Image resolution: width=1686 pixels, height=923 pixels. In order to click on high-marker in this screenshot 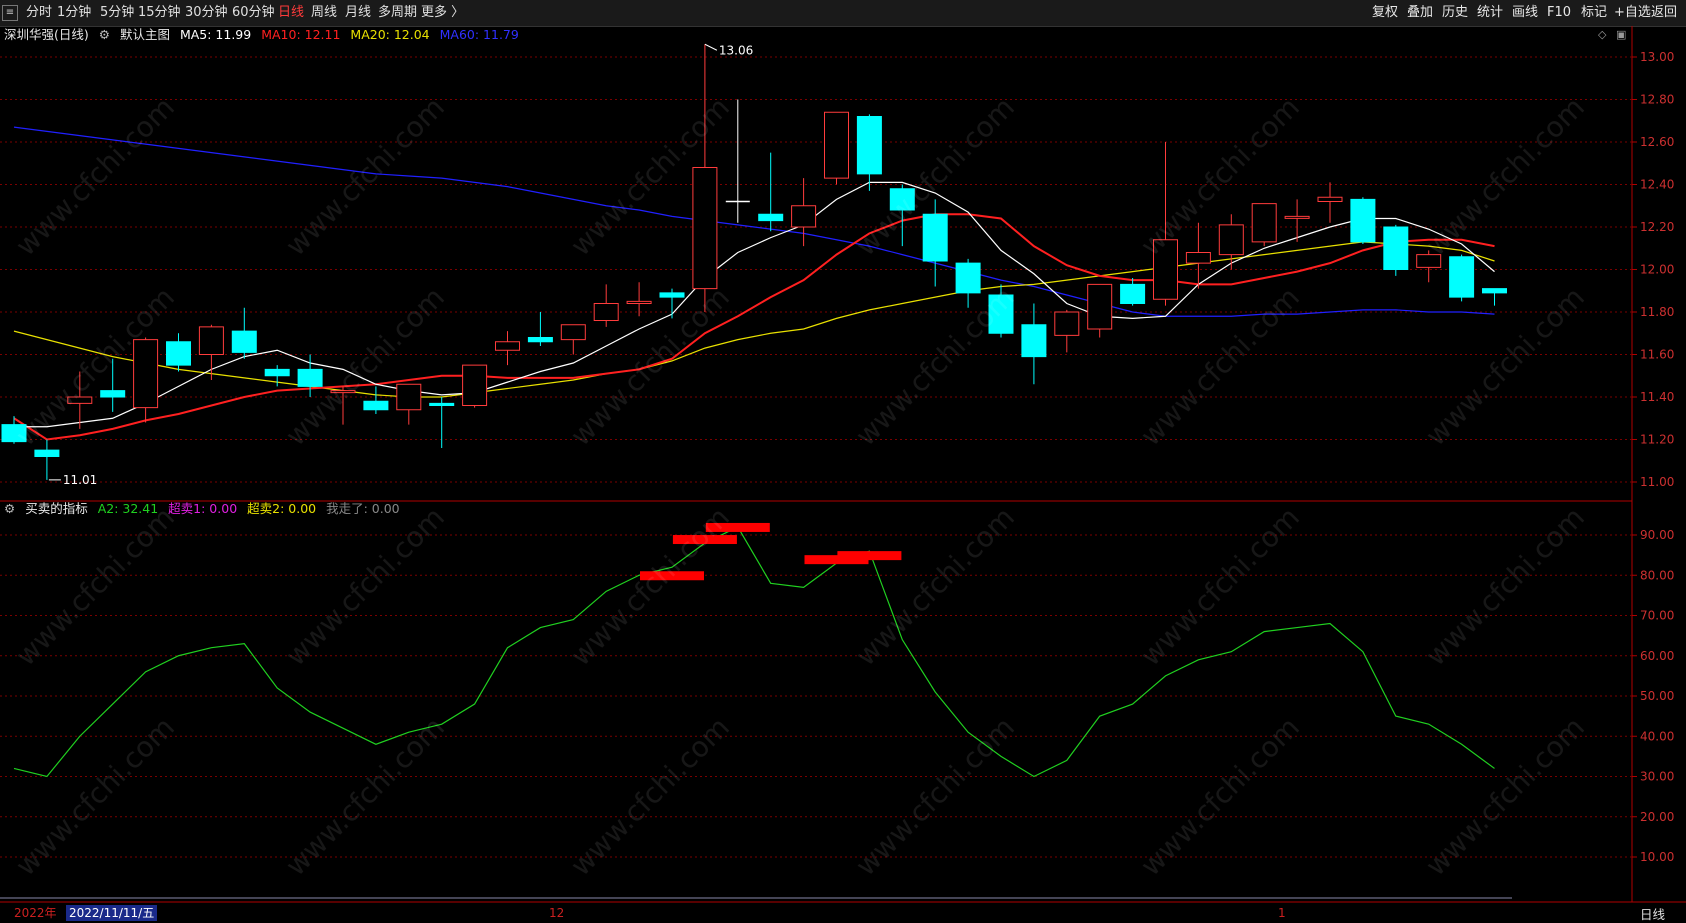, I will do `click(711, 47)`.